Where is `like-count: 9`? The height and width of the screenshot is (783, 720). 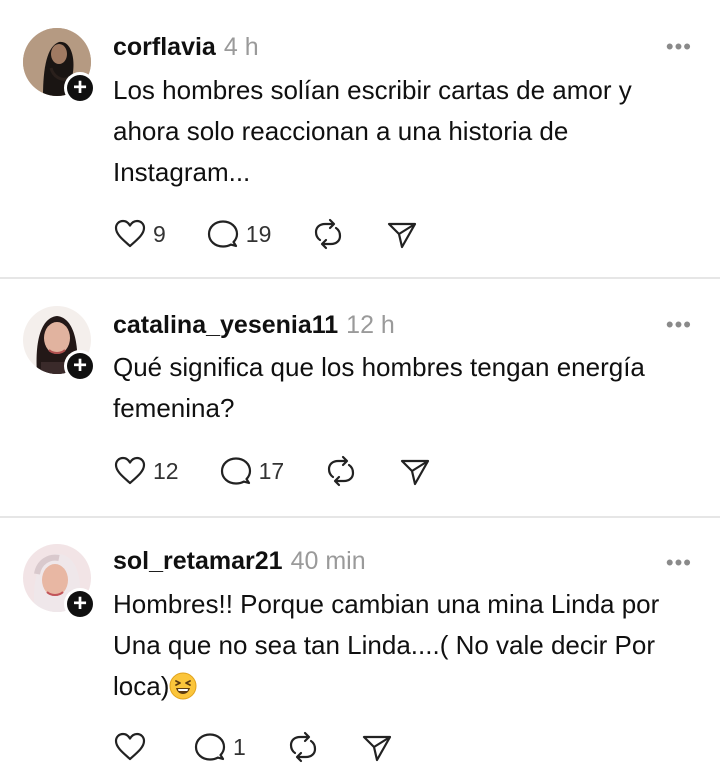 like-count: 9 is located at coordinates (159, 233).